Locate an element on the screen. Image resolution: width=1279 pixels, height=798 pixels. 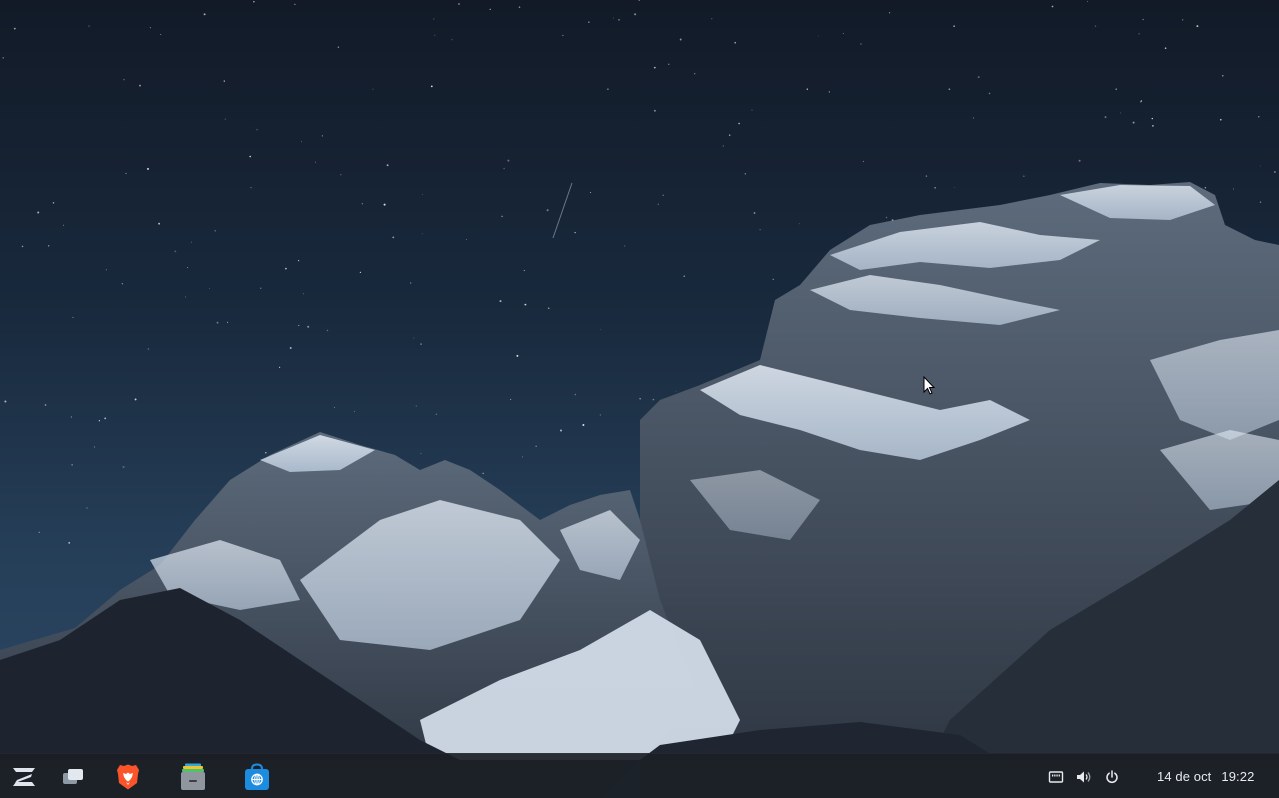
brave-browser-button is located at coordinates (128, 777).